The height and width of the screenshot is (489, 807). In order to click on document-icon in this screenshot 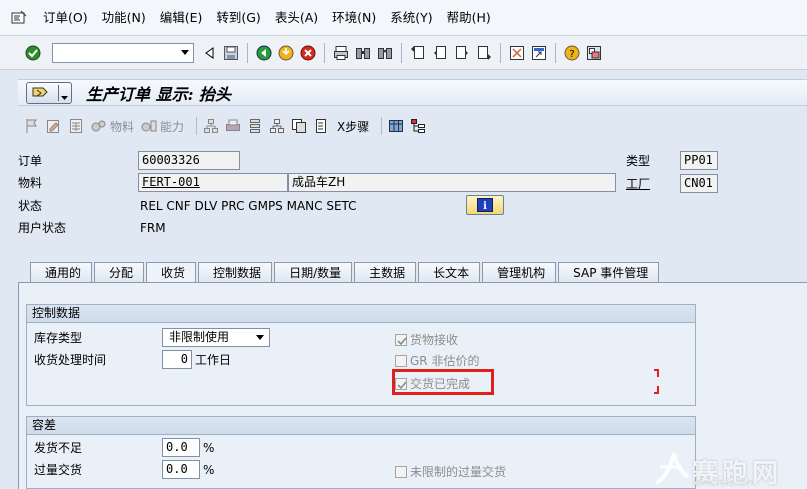, I will do `click(321, 126)`.